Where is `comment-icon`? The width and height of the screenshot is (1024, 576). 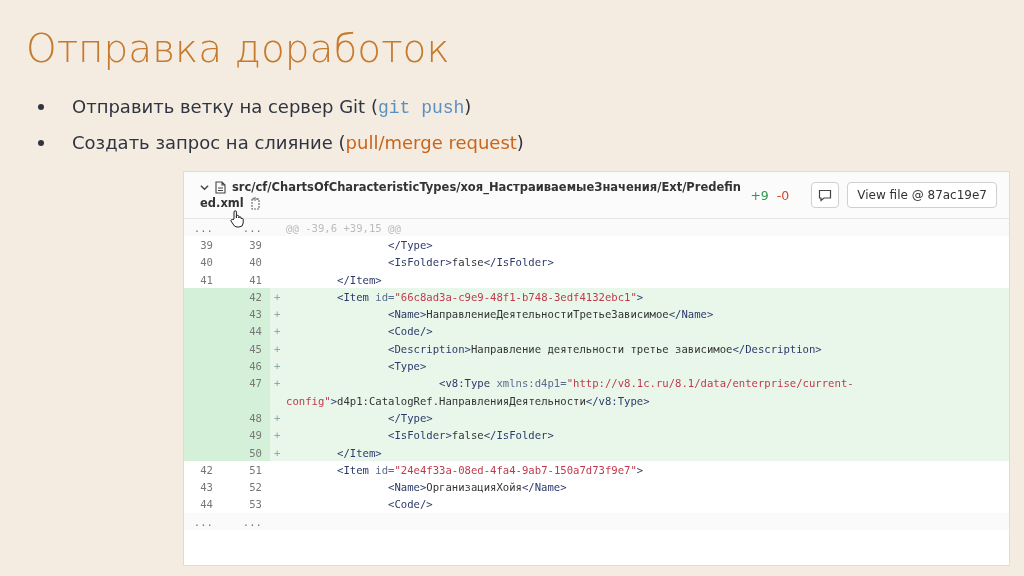
comment-icon is located at coordinates (825, 195).